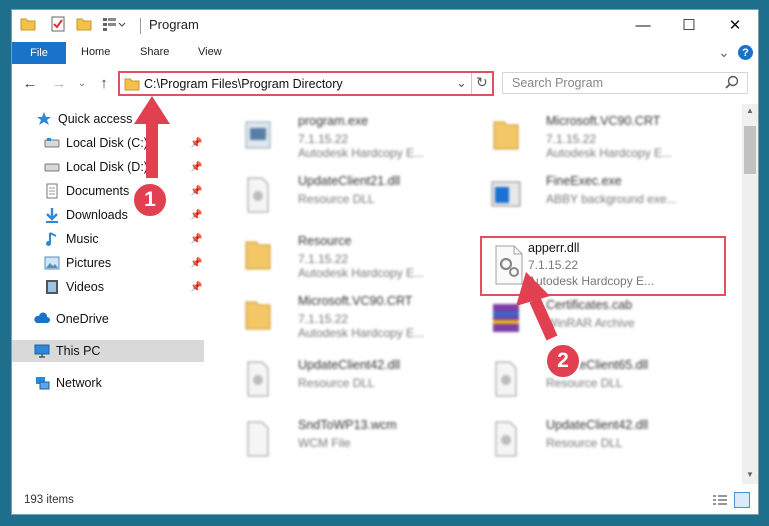 This screenshot has height=526, width=769. I want to click on step-badge-1: 1, so click(150, 200).